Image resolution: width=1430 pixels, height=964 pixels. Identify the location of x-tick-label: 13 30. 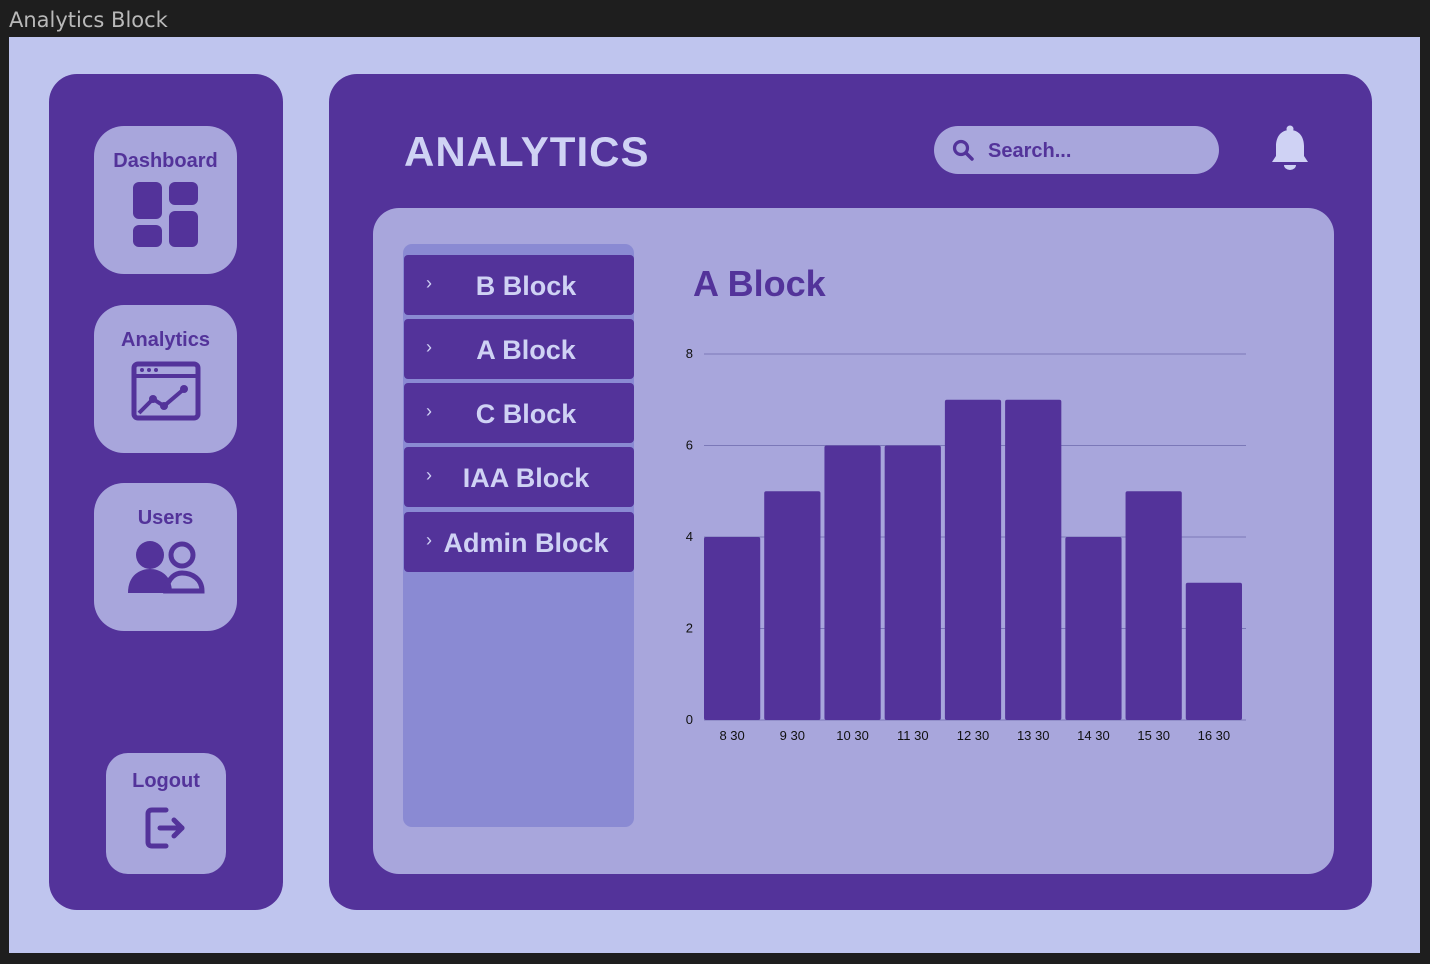
(1033, 735).